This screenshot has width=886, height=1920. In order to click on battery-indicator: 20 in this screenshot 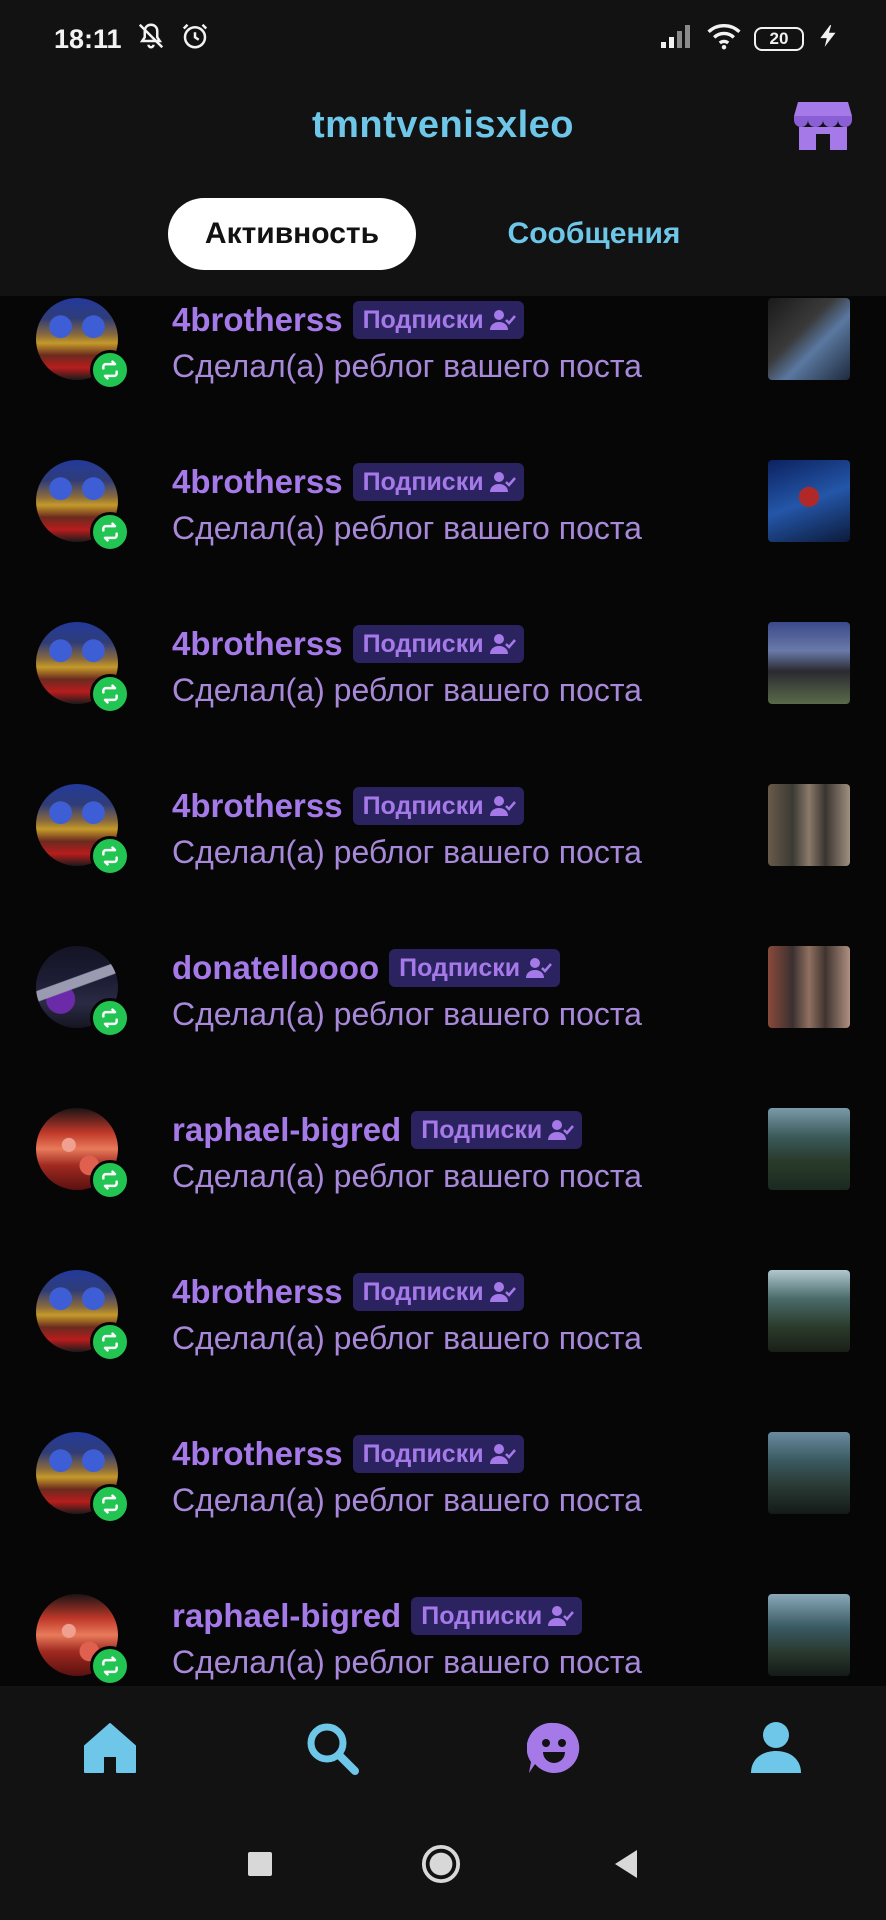, I will do `click(779, 39)`.